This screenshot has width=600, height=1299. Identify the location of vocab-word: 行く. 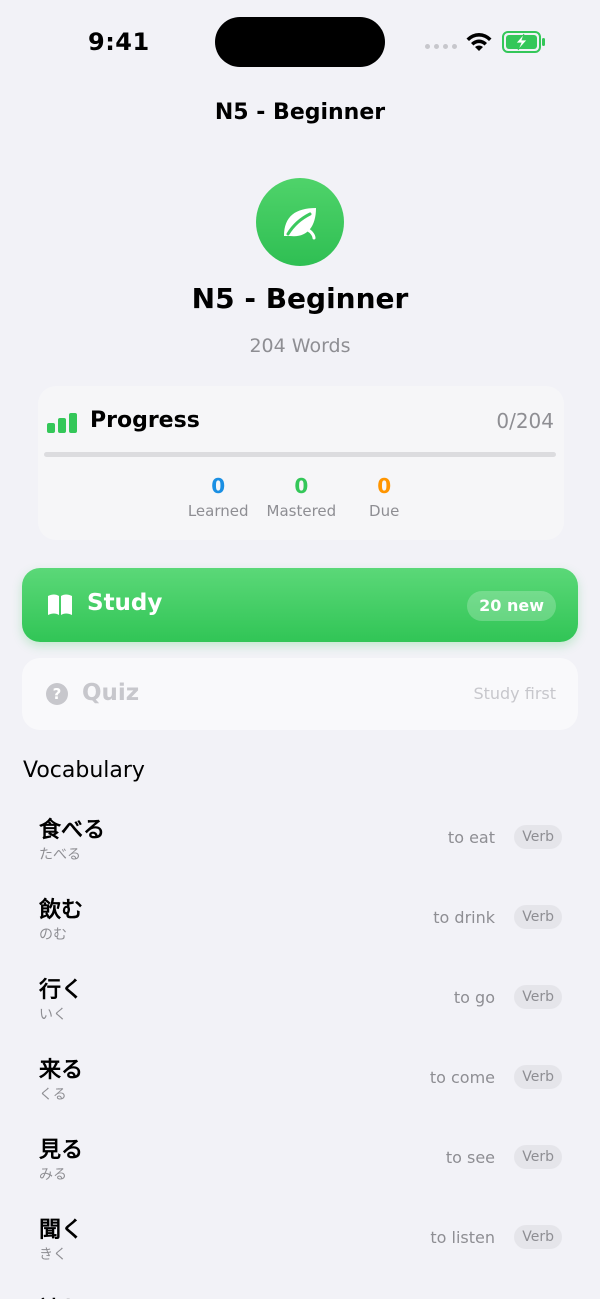
(61, 990).